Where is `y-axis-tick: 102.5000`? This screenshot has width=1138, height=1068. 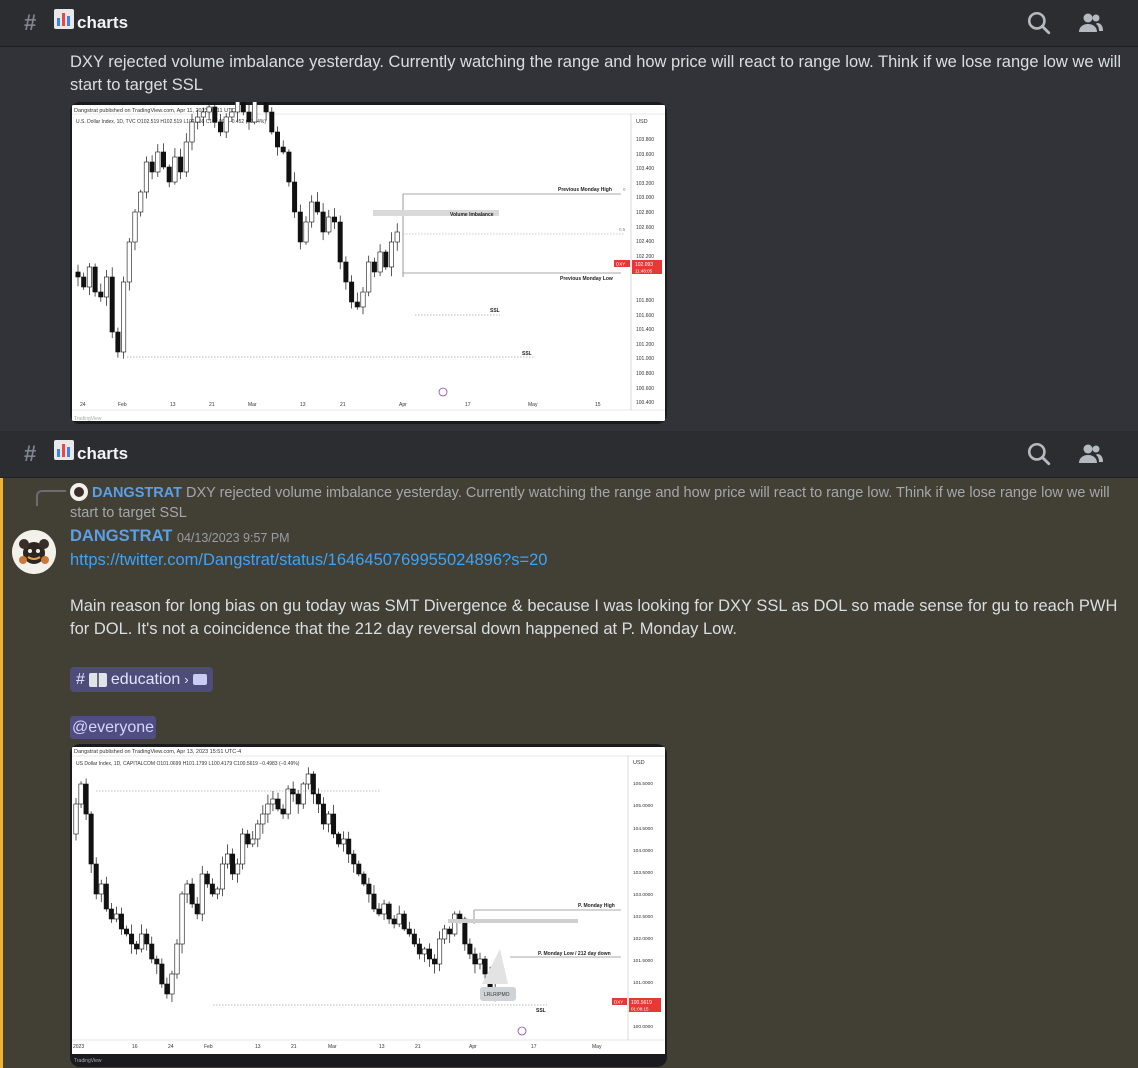 y-axis-tick: 102.5000 is located at coordinates (643, 917).